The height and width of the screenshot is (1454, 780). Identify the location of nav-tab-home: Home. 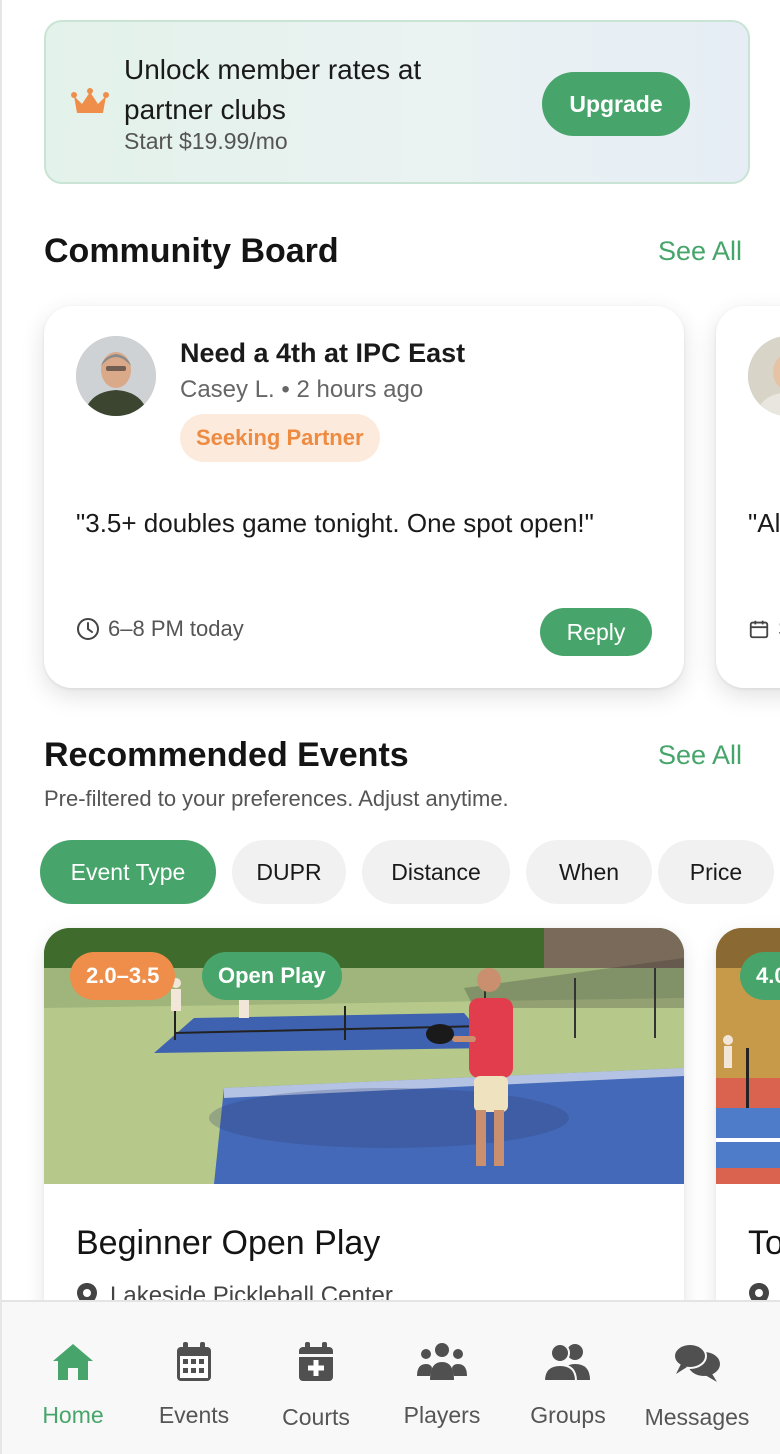
(73, 1378).